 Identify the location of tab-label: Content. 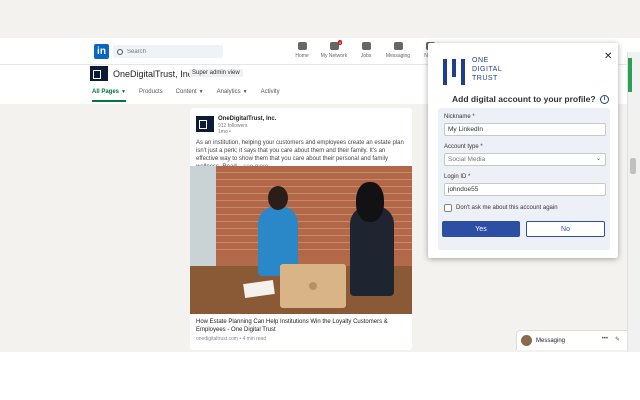
(186, 92).